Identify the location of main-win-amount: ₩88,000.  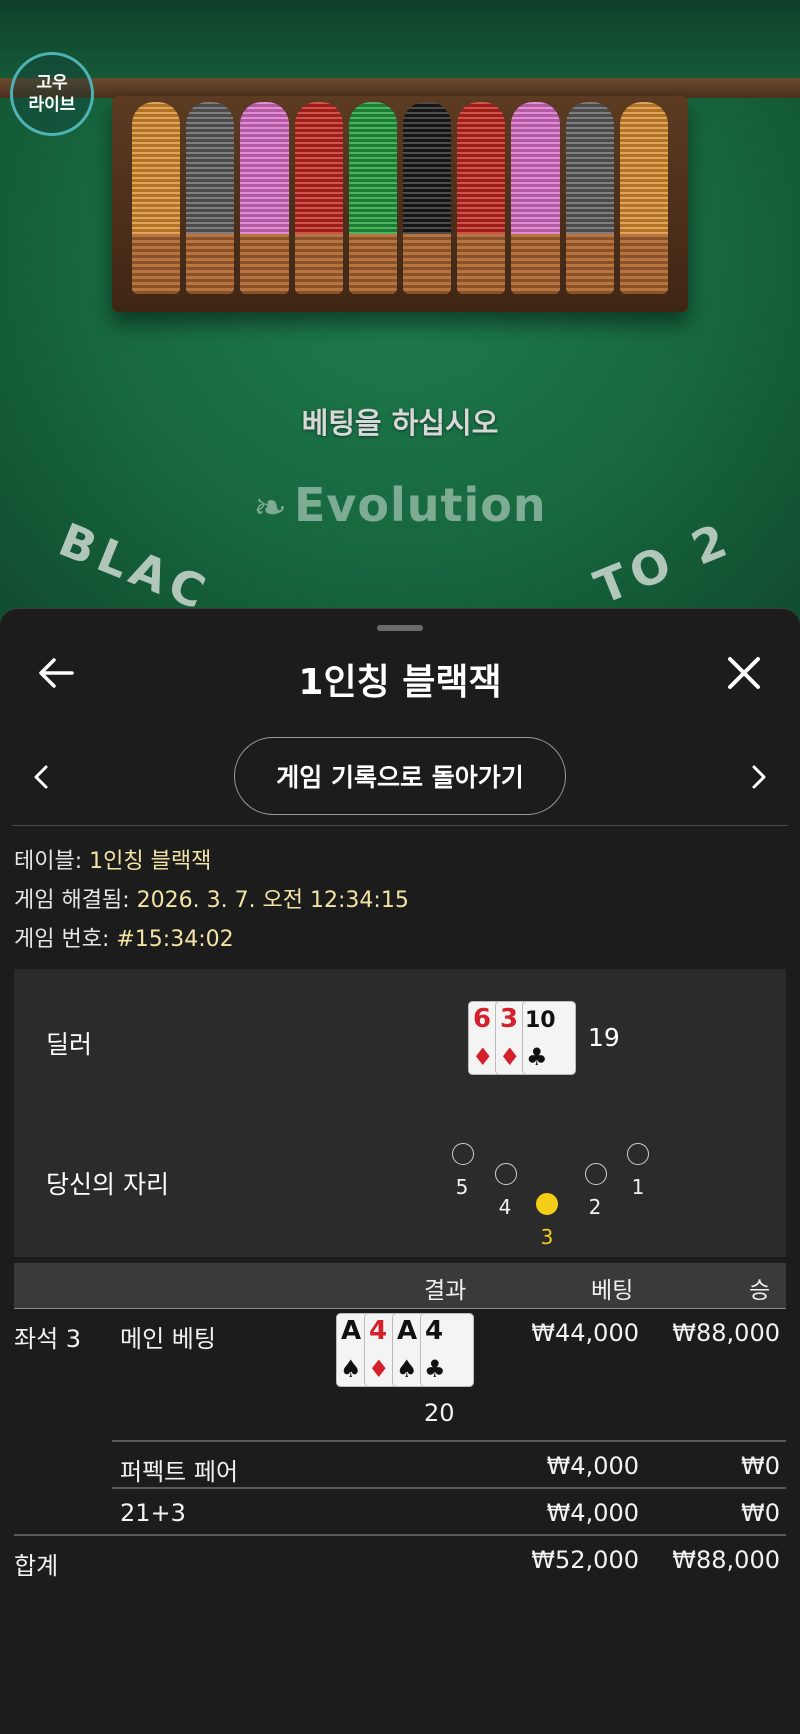
(726, 1333).